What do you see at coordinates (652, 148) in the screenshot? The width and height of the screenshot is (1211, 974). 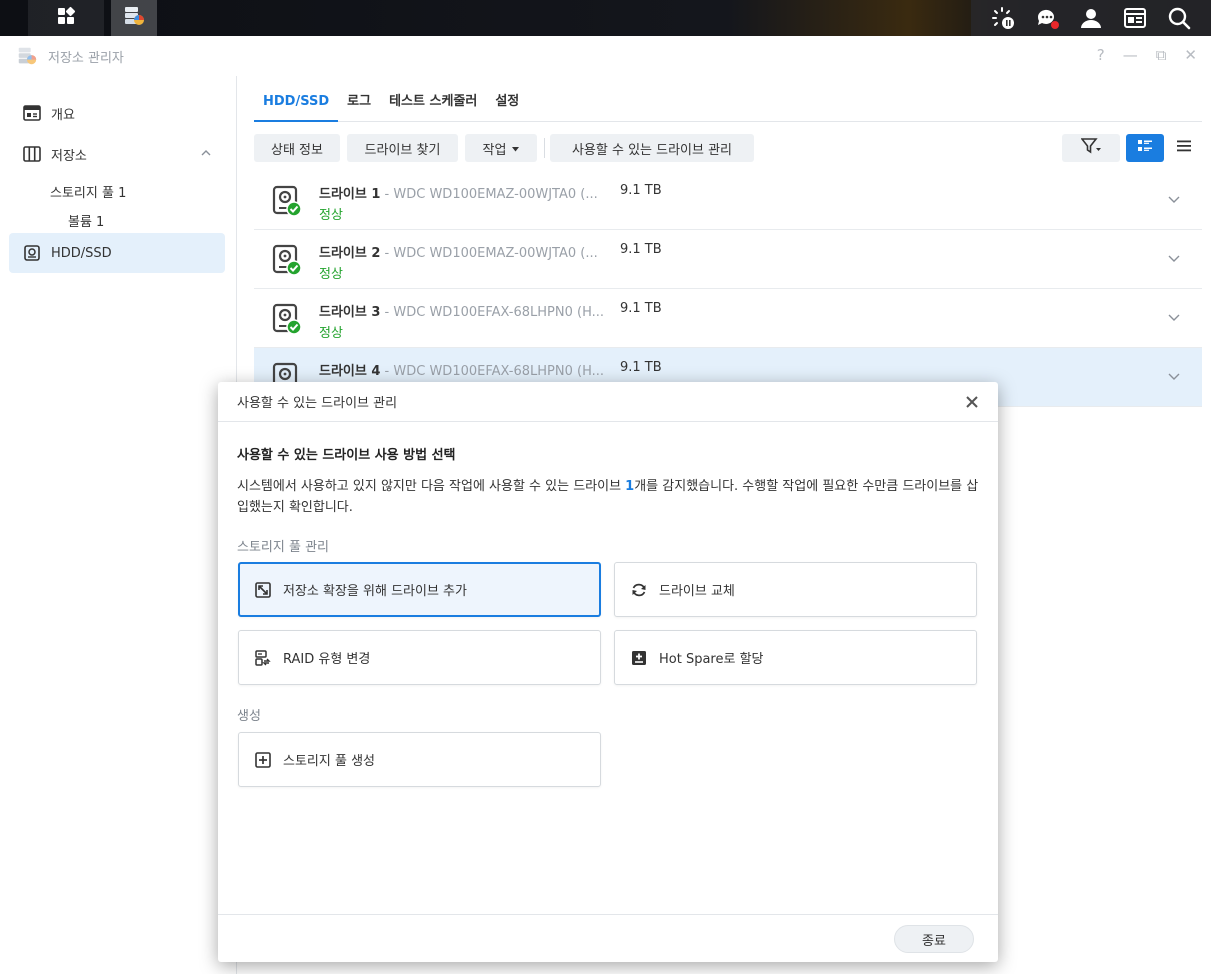 I see `manage-available-drives-button: 사용할 수 있는 드라이브 관리` at bounding box center [652, 148].